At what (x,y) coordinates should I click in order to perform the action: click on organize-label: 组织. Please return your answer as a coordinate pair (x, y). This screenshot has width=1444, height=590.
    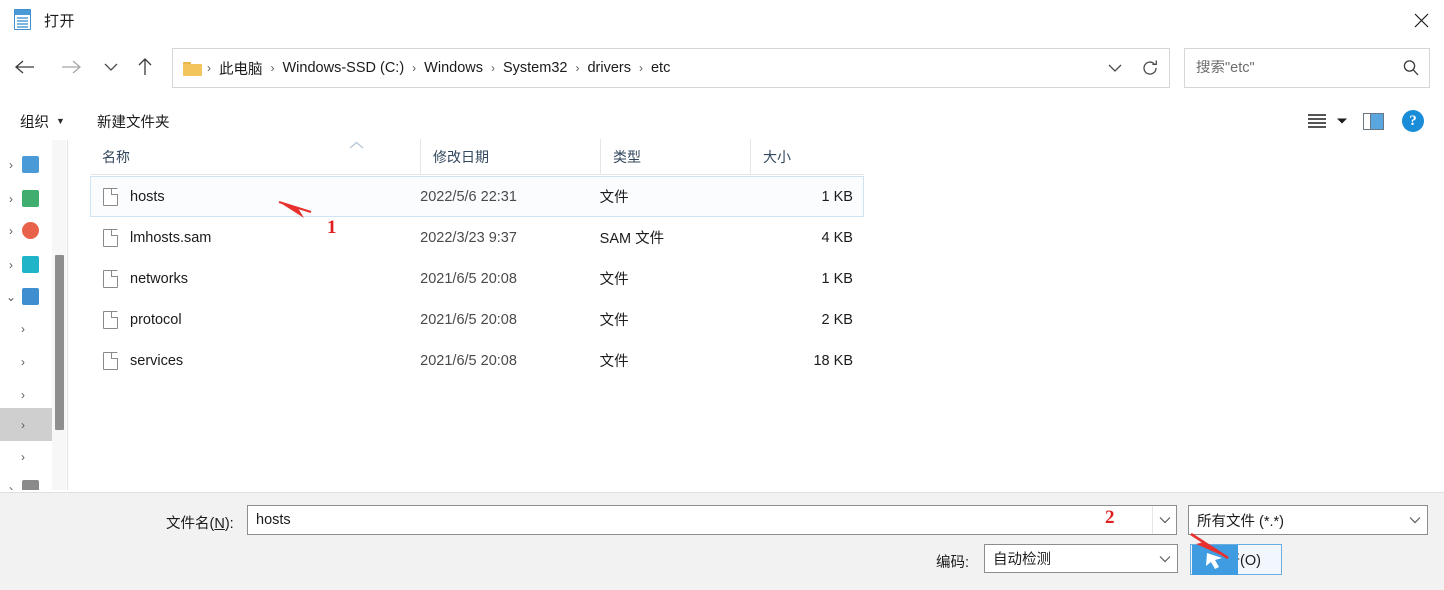
    Looking at the image, I should click on (34, 122).